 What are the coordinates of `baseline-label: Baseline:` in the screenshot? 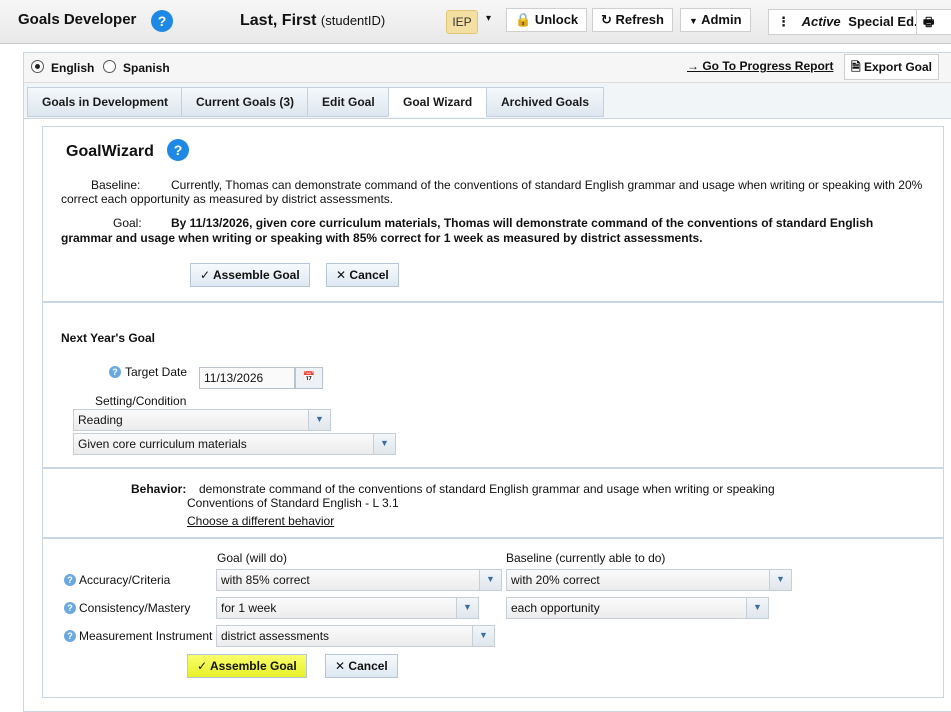 It's located at (116, 185).